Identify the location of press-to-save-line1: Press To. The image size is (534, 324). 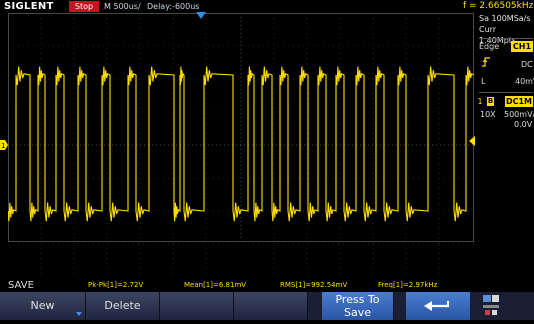
(357, 299).